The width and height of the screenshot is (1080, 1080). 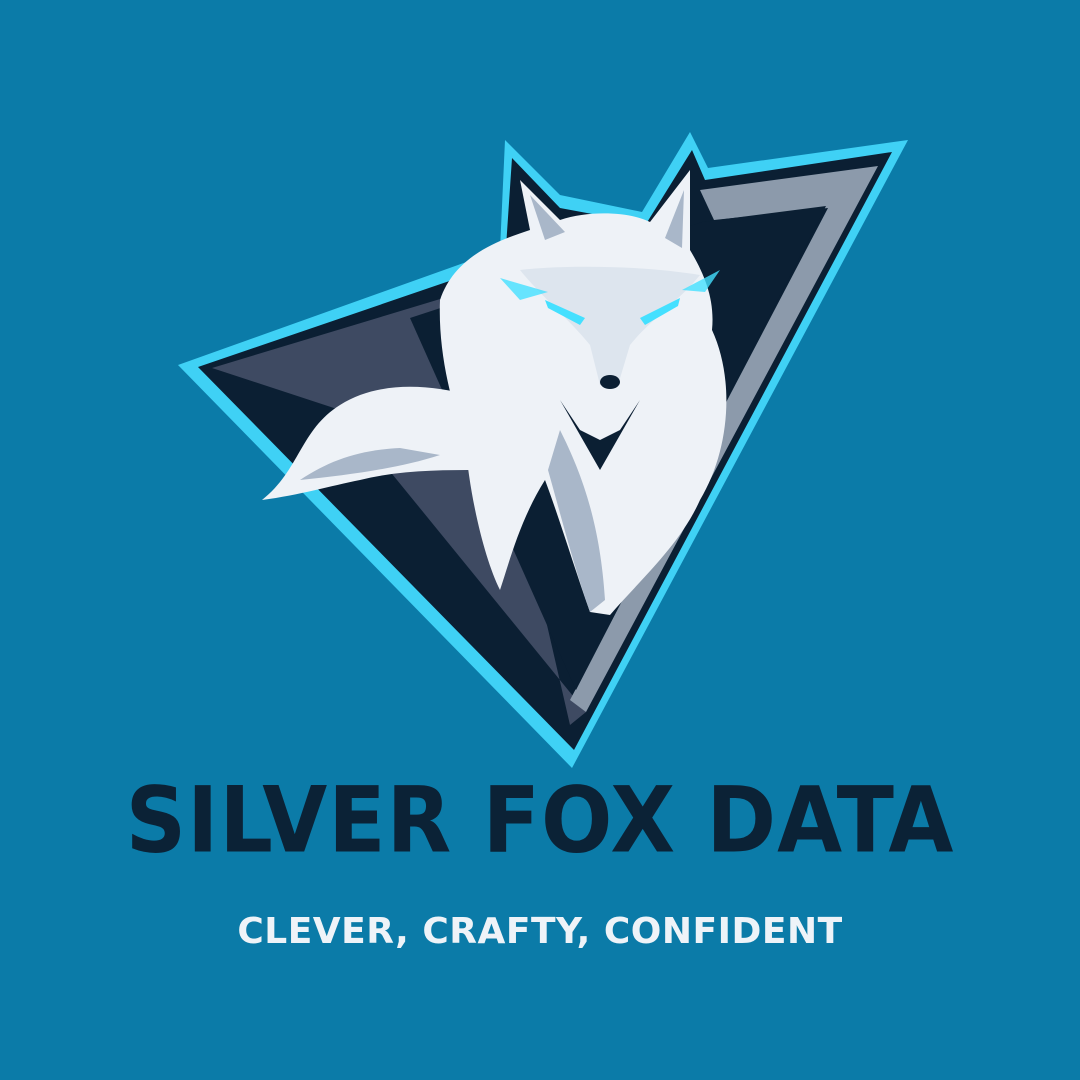 I want to click on brand-tagline: CLEVER, CRAFTY, CONFIDENT, so click(x=540, y=931).